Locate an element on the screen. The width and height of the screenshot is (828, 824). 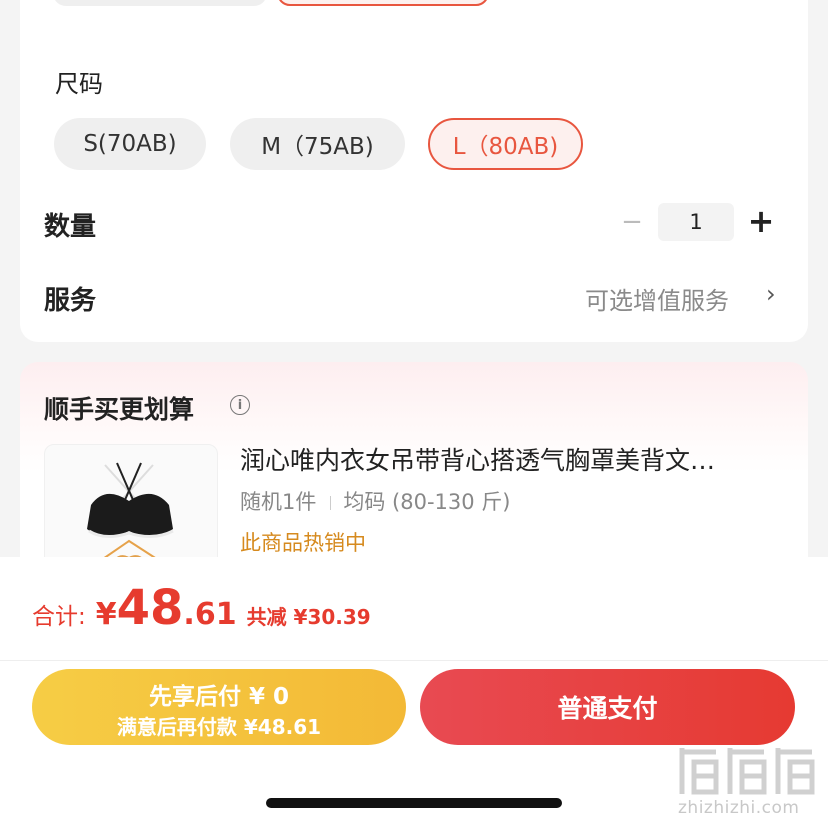
bra-image is located at coordinates (130, 518).